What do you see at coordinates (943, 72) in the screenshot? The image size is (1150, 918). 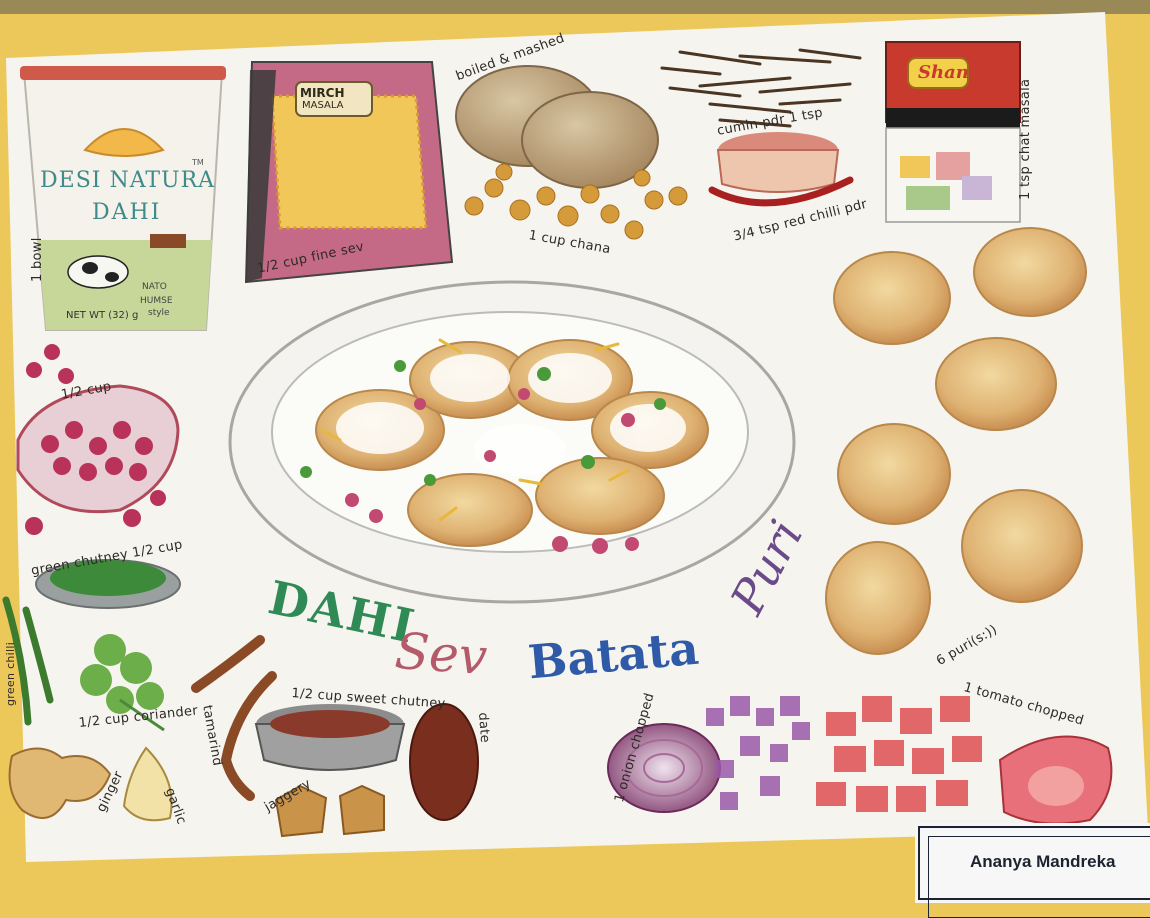 I see `shan-brand: Shan` at bounding box center [943, 72].